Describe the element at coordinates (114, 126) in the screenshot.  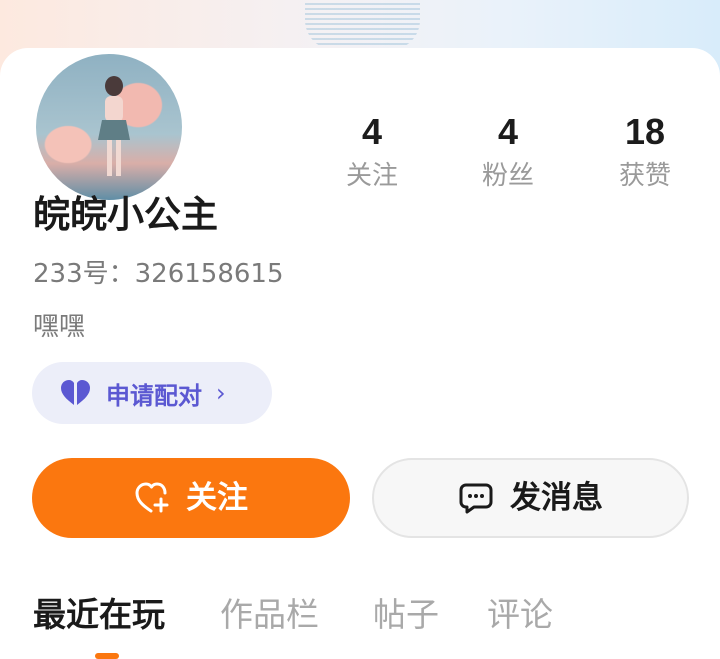
I see `avatar-girl-illustration` at that location.